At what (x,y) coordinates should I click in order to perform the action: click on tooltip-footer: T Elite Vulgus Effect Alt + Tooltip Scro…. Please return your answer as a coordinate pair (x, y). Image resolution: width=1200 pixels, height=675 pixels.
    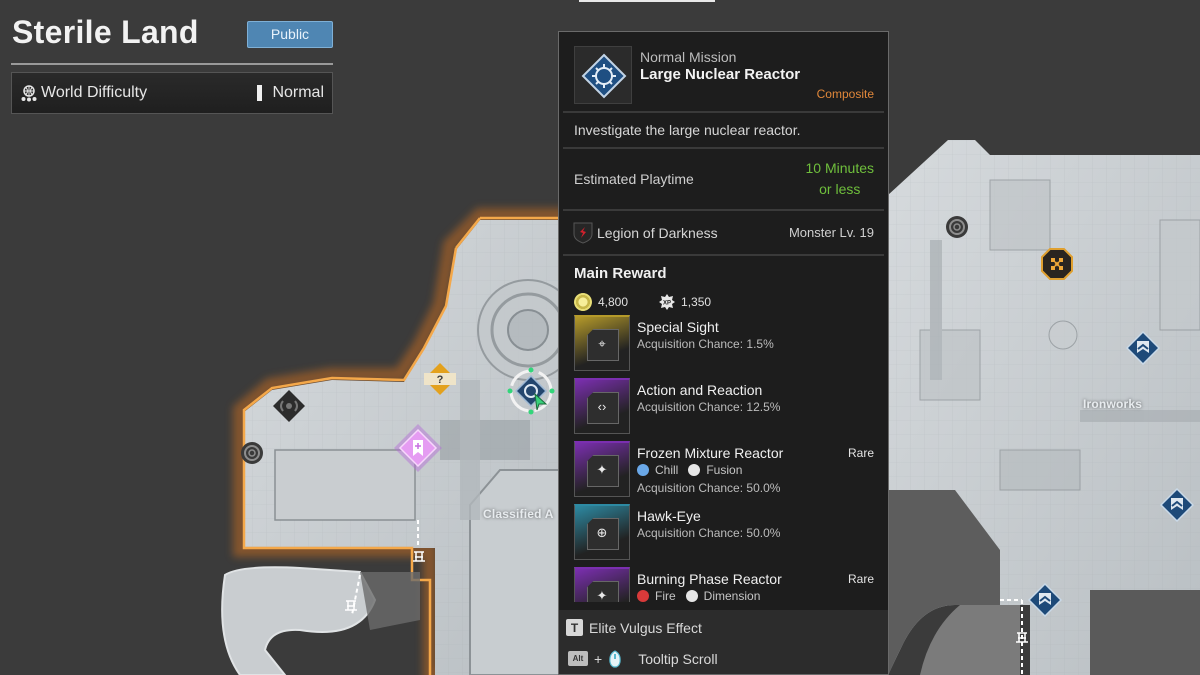
    Looking at the image, I should click on (723, 642).